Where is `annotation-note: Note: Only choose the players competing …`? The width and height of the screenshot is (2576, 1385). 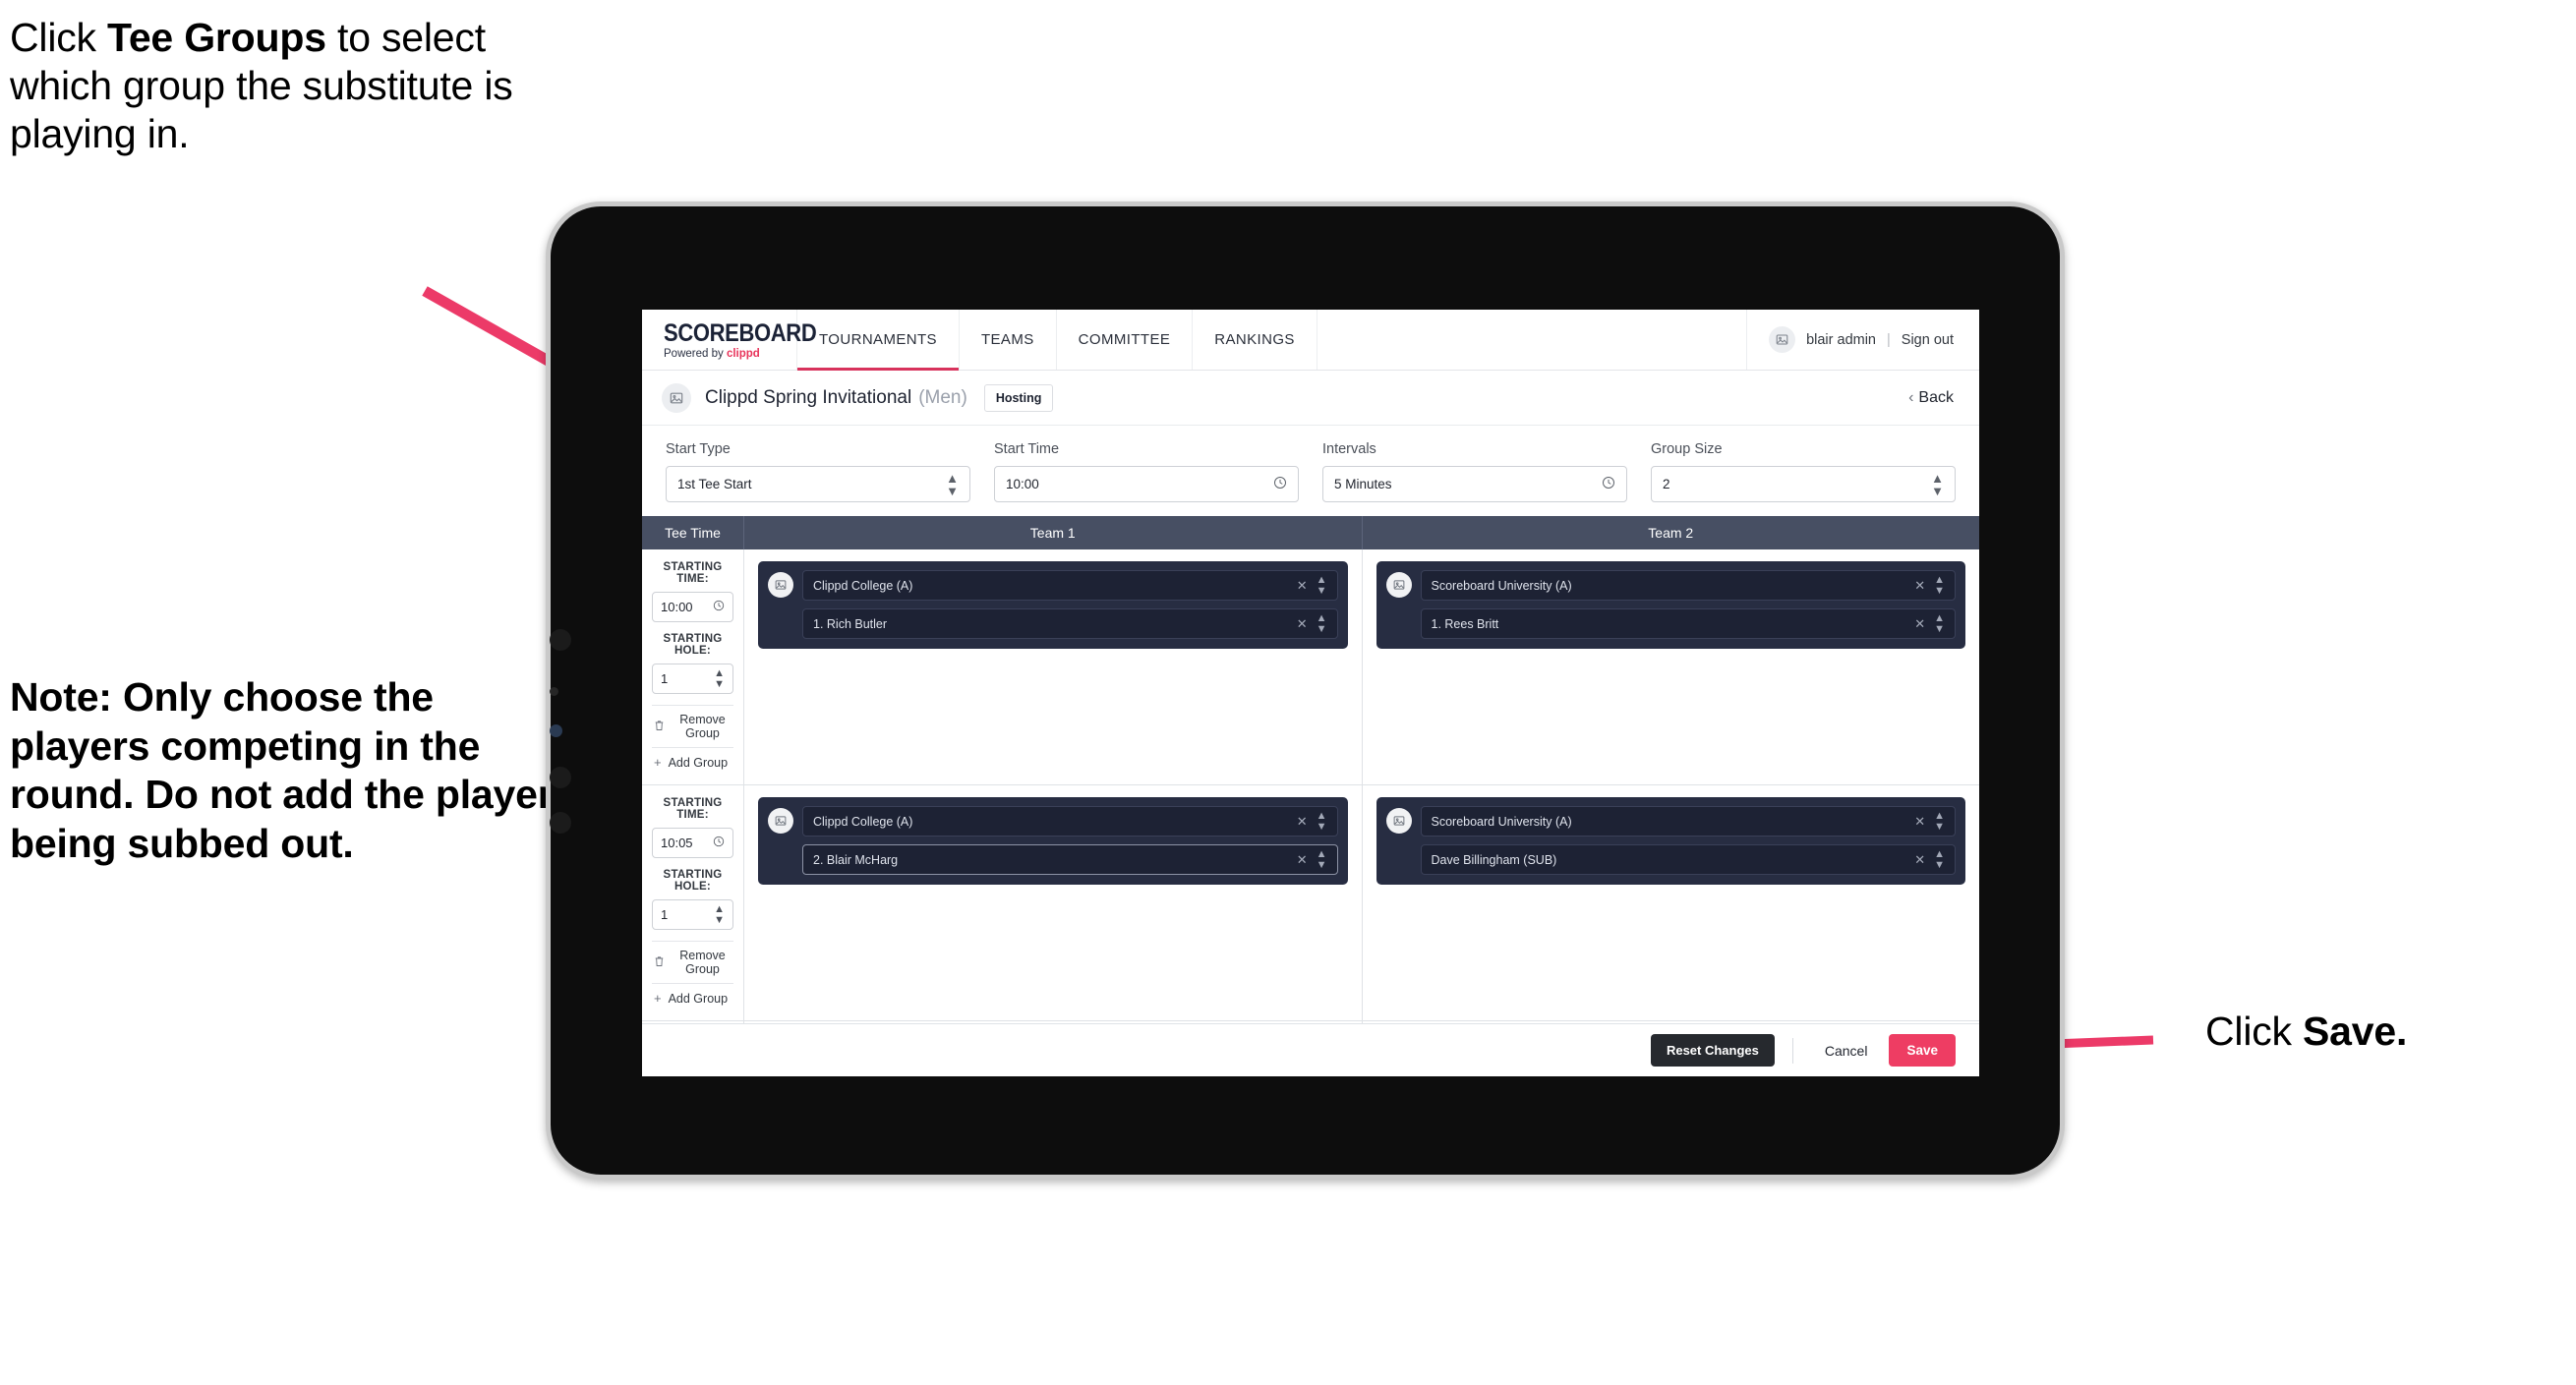
annotation-note: Note: Only choose the players competing … is located at coordinates (282, 770).